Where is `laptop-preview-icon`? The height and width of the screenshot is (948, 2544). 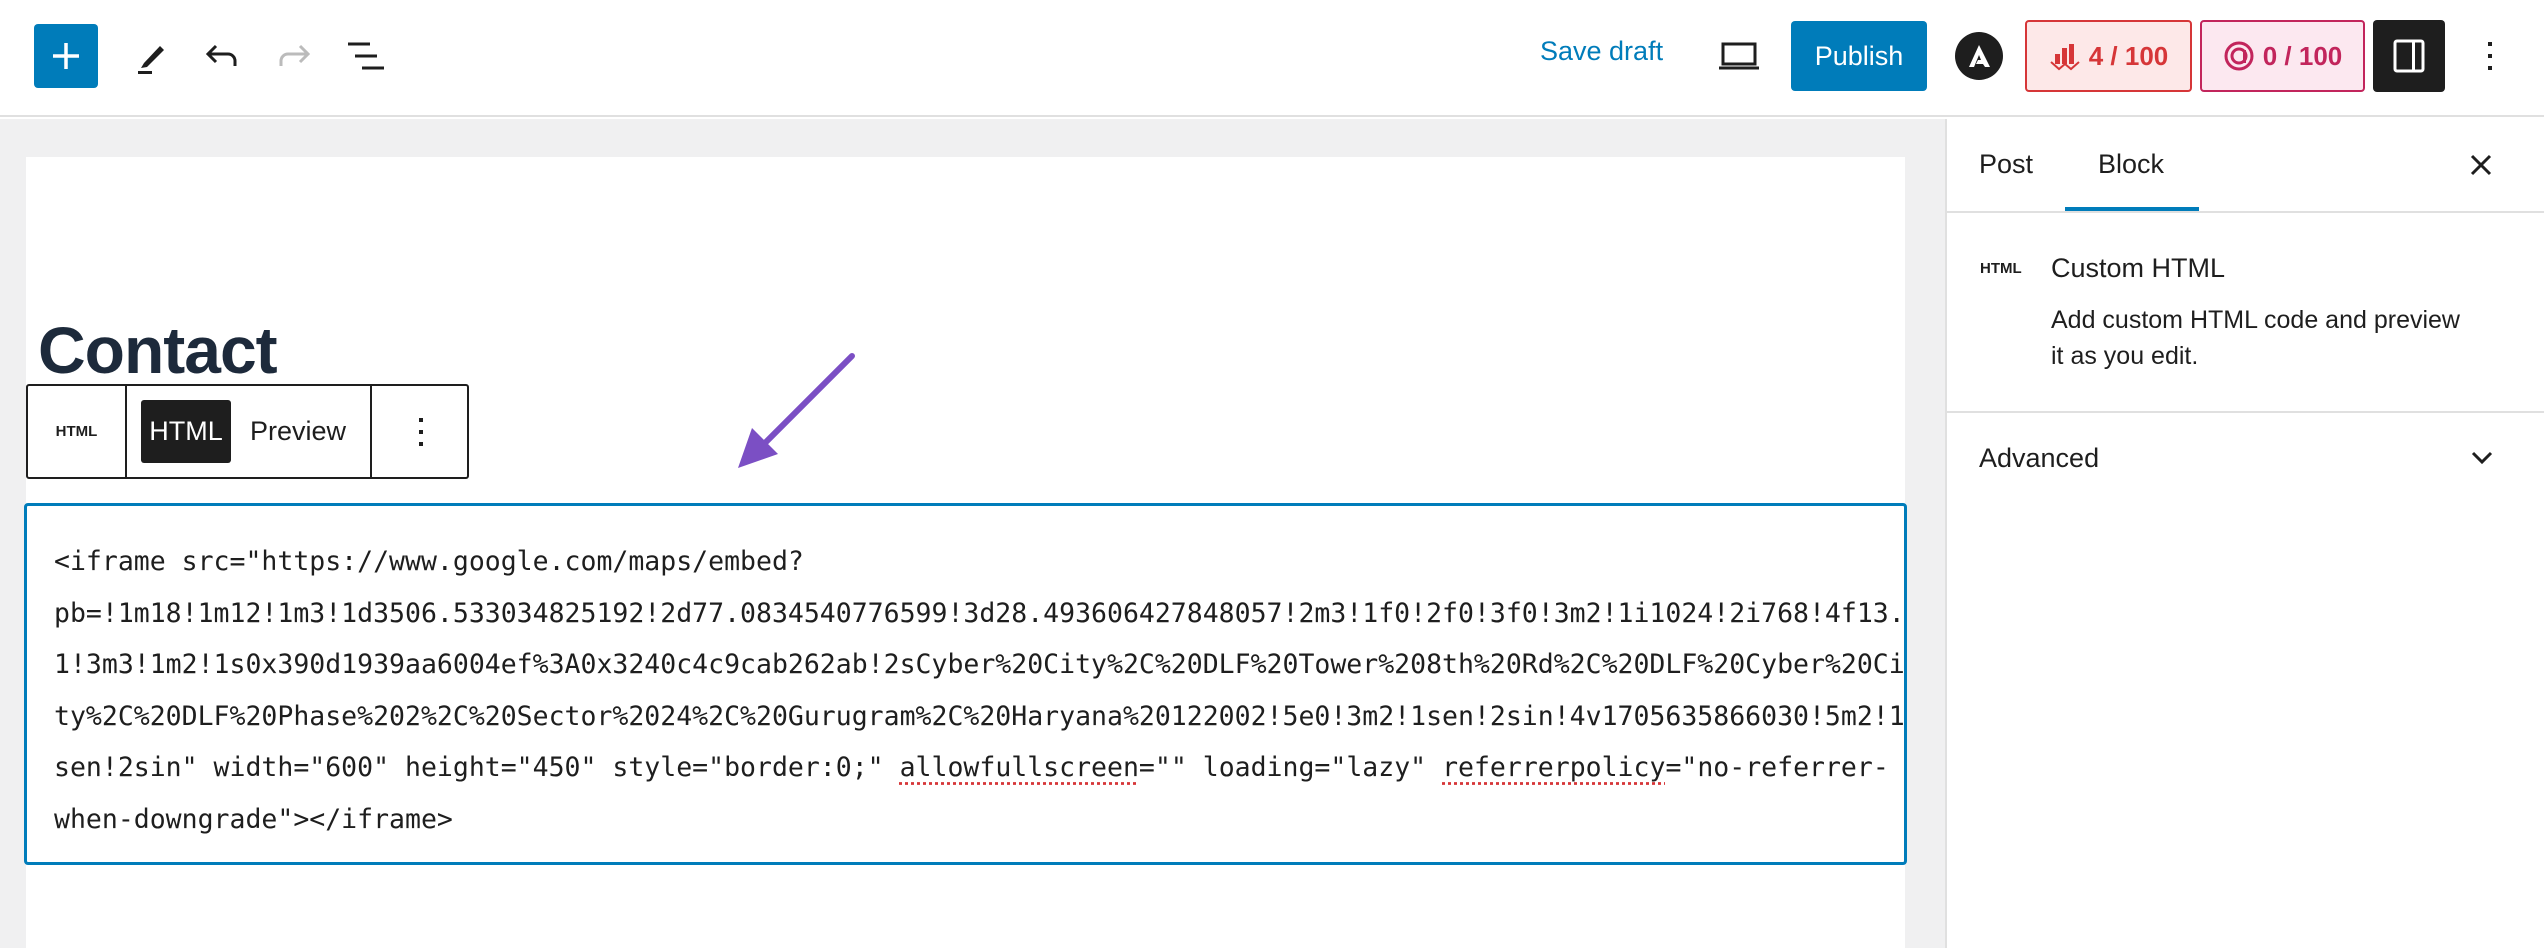 laptop-preview-icon is located at coordinates (1739, 56).